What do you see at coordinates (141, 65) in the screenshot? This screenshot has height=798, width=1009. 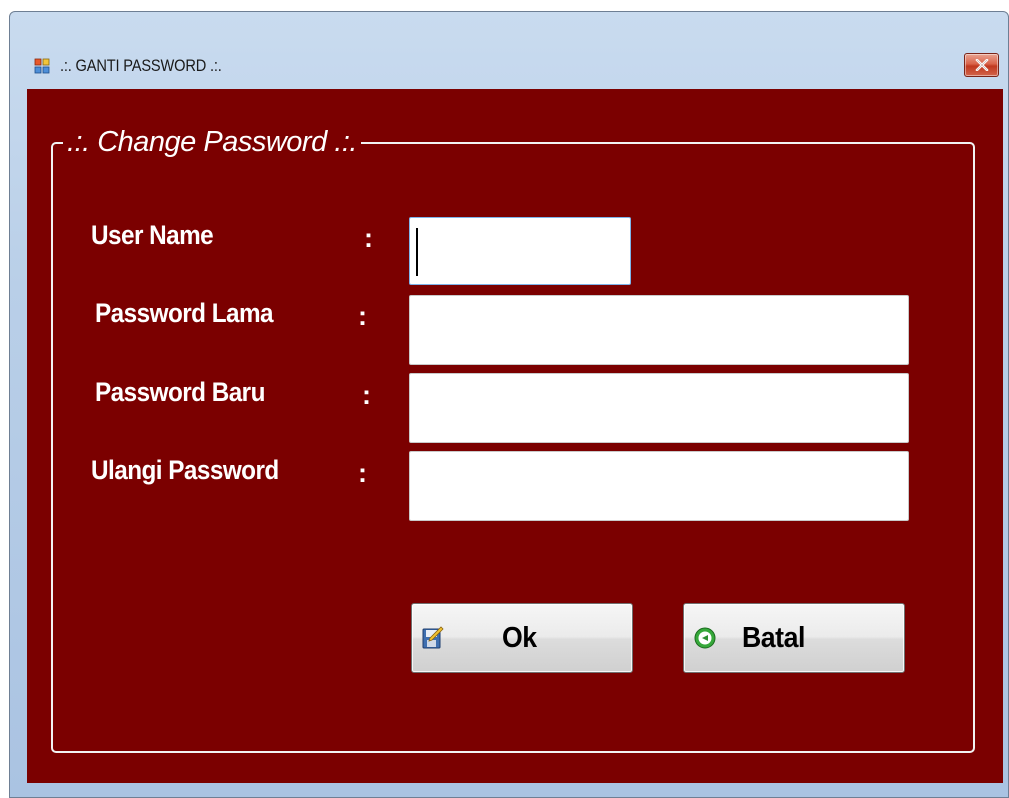 I see `window-title: .:. GANTI PASSWORD .:.` at bounding box center [141, 65].